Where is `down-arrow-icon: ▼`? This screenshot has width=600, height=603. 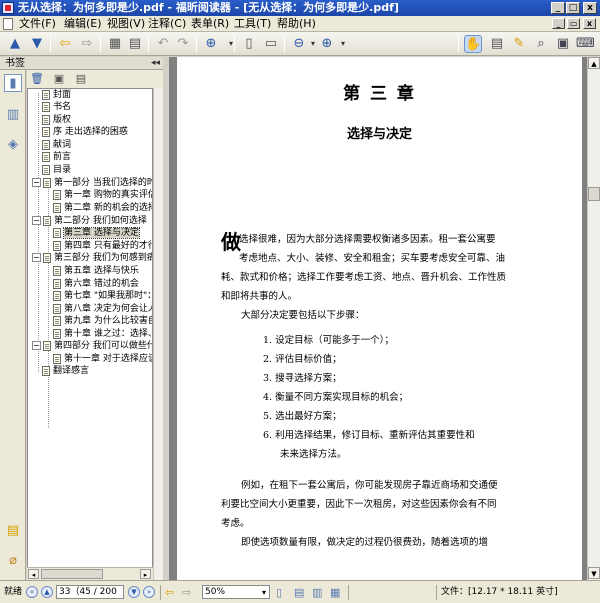 down-arrow-icon: ▼ is located at coordinates (37, 44).